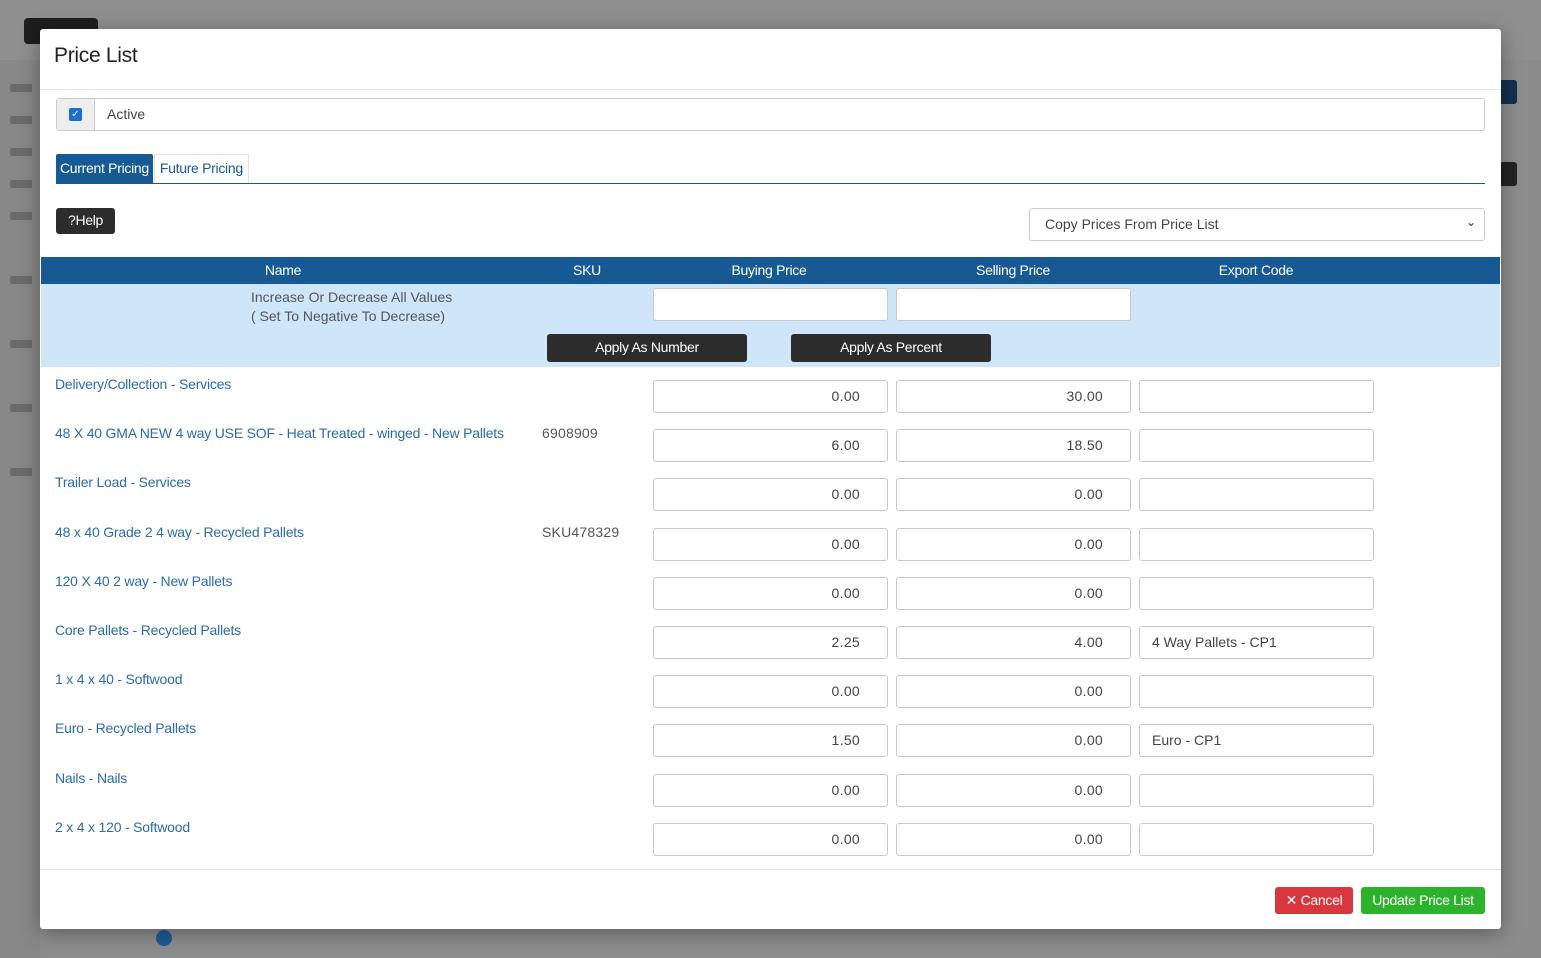  What do you see at coordinates (770, 741) in the screenshot?
I see `buying-price-input: 1.50` at bounding box center [770, 741].